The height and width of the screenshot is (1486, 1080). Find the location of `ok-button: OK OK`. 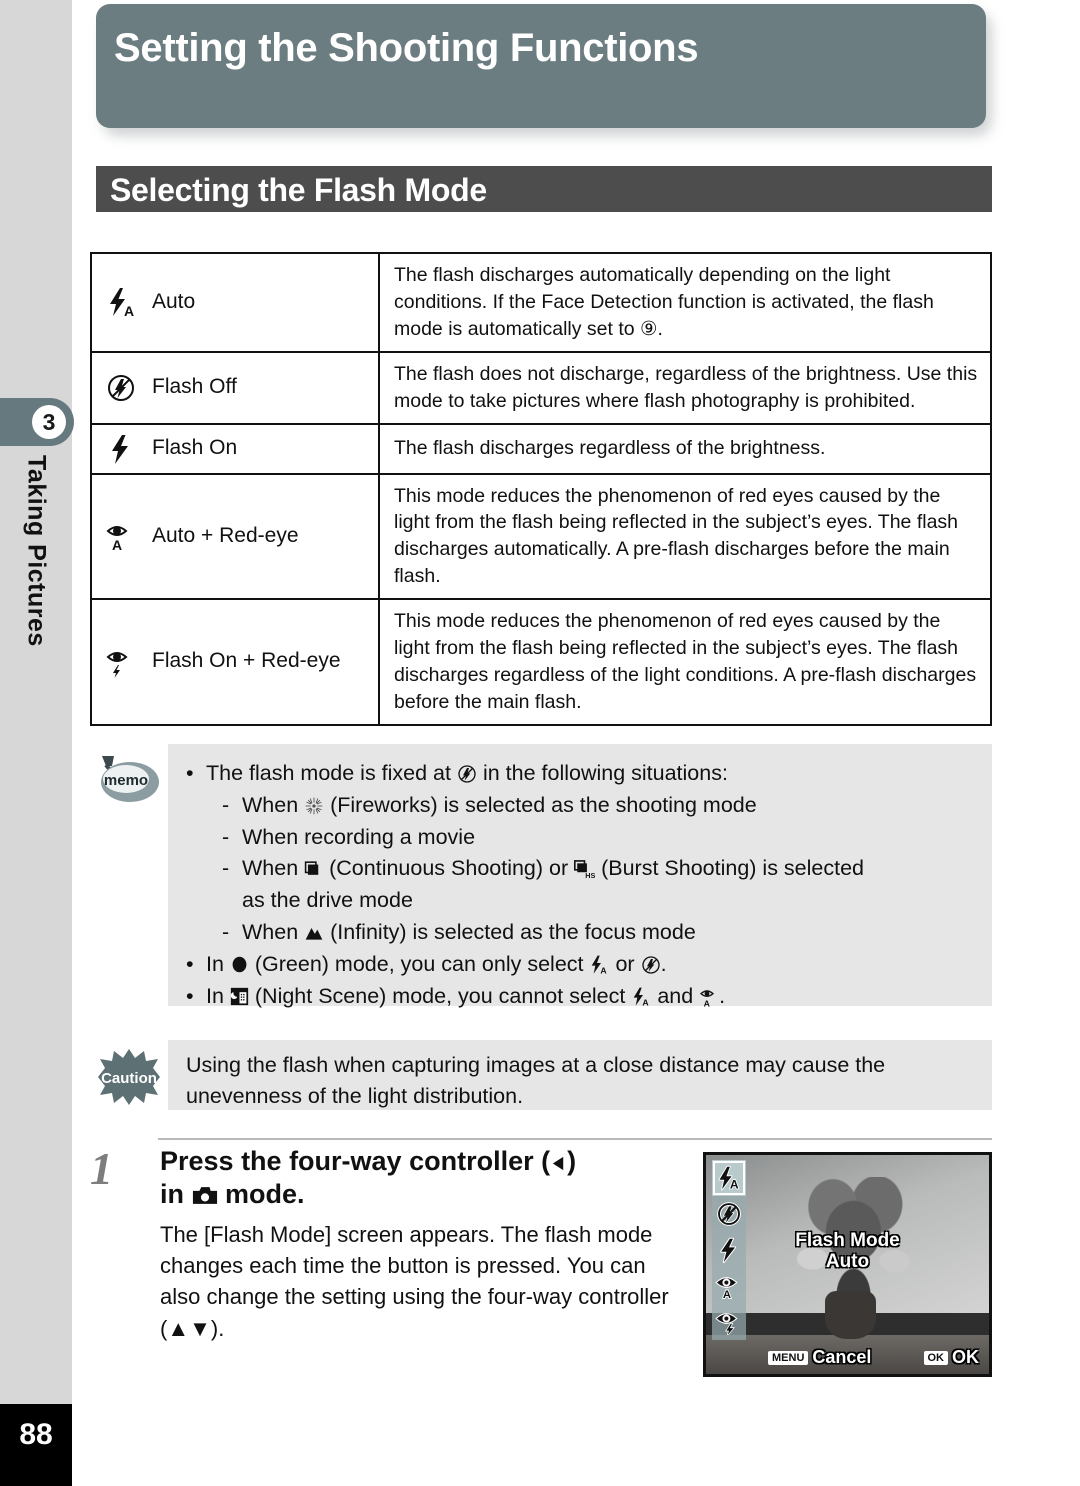

ok-button: OK OK is located at coordinates (951, 1357).